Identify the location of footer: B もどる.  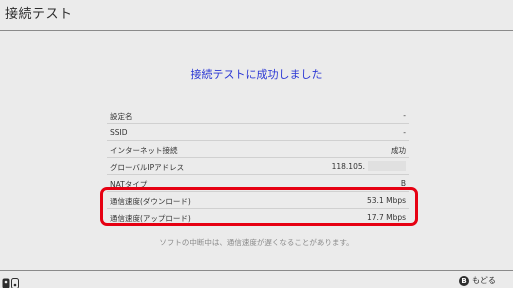
(256, 279).